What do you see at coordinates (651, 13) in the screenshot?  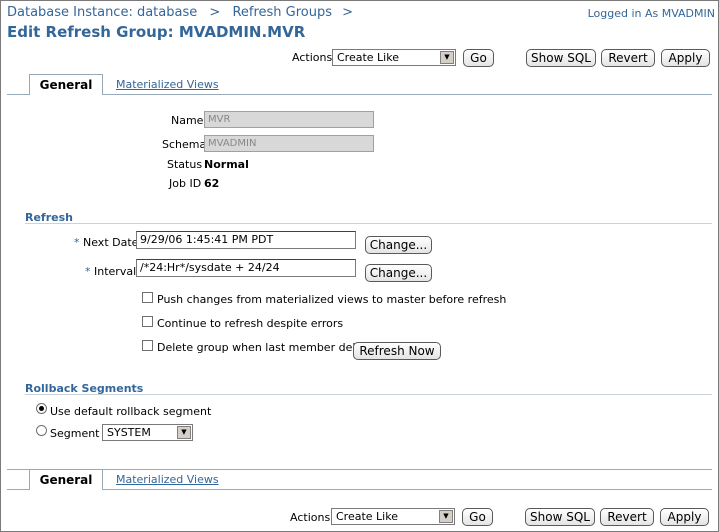 I see `login-status: Logged in As MVADMIN` at bounding box center [651, 13].